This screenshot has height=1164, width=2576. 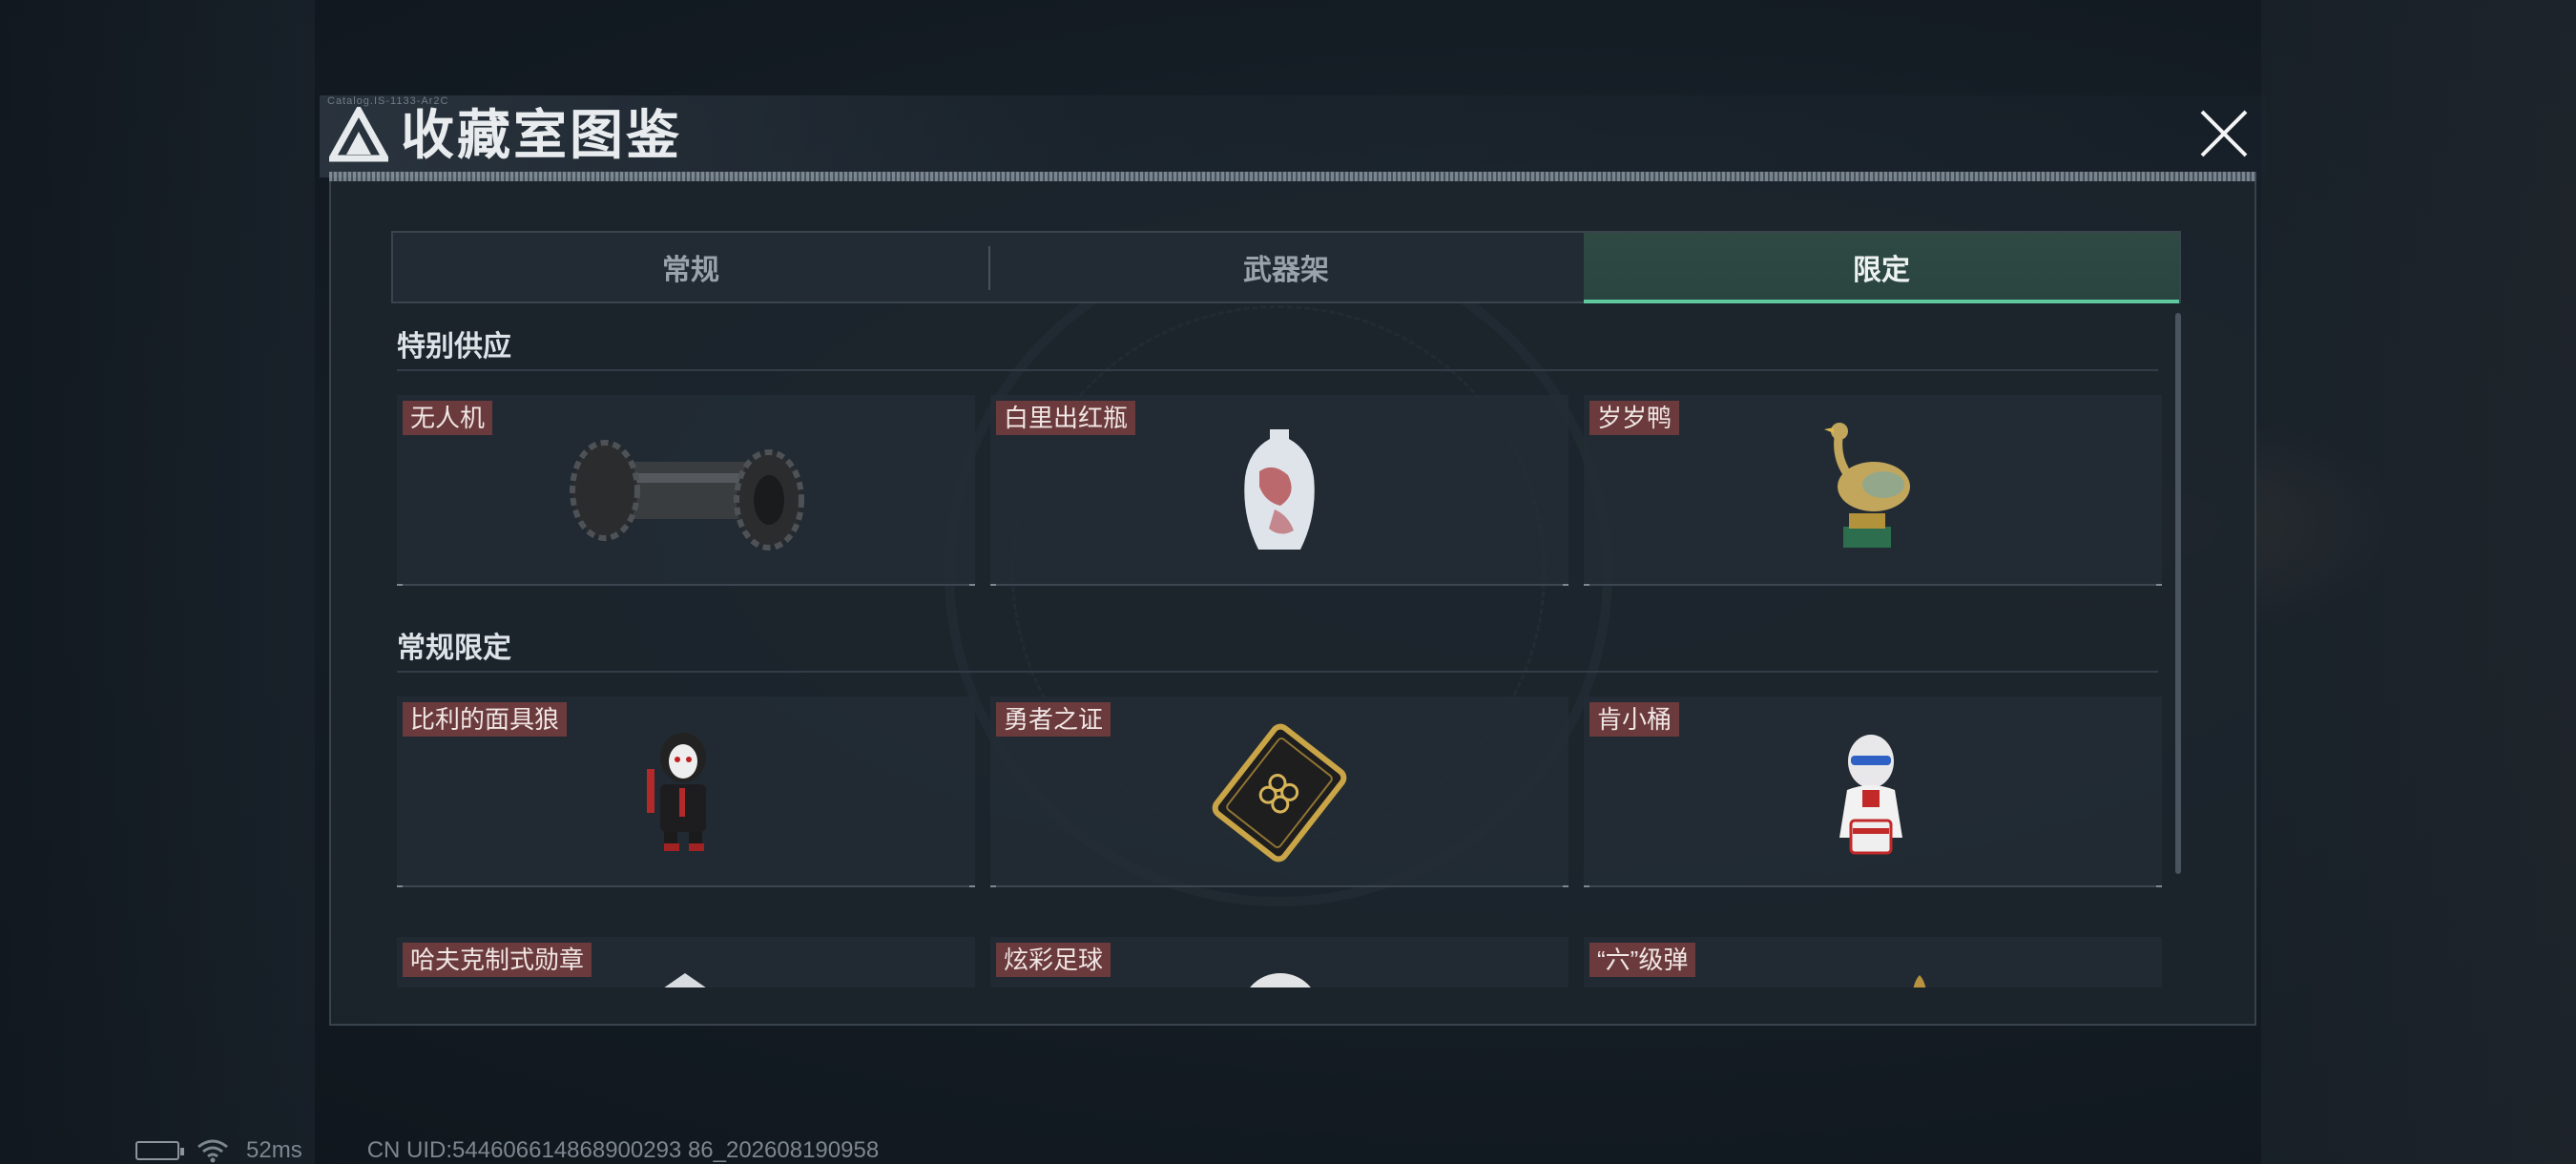 I want to click on close-button, so click(x=2223, y=133).